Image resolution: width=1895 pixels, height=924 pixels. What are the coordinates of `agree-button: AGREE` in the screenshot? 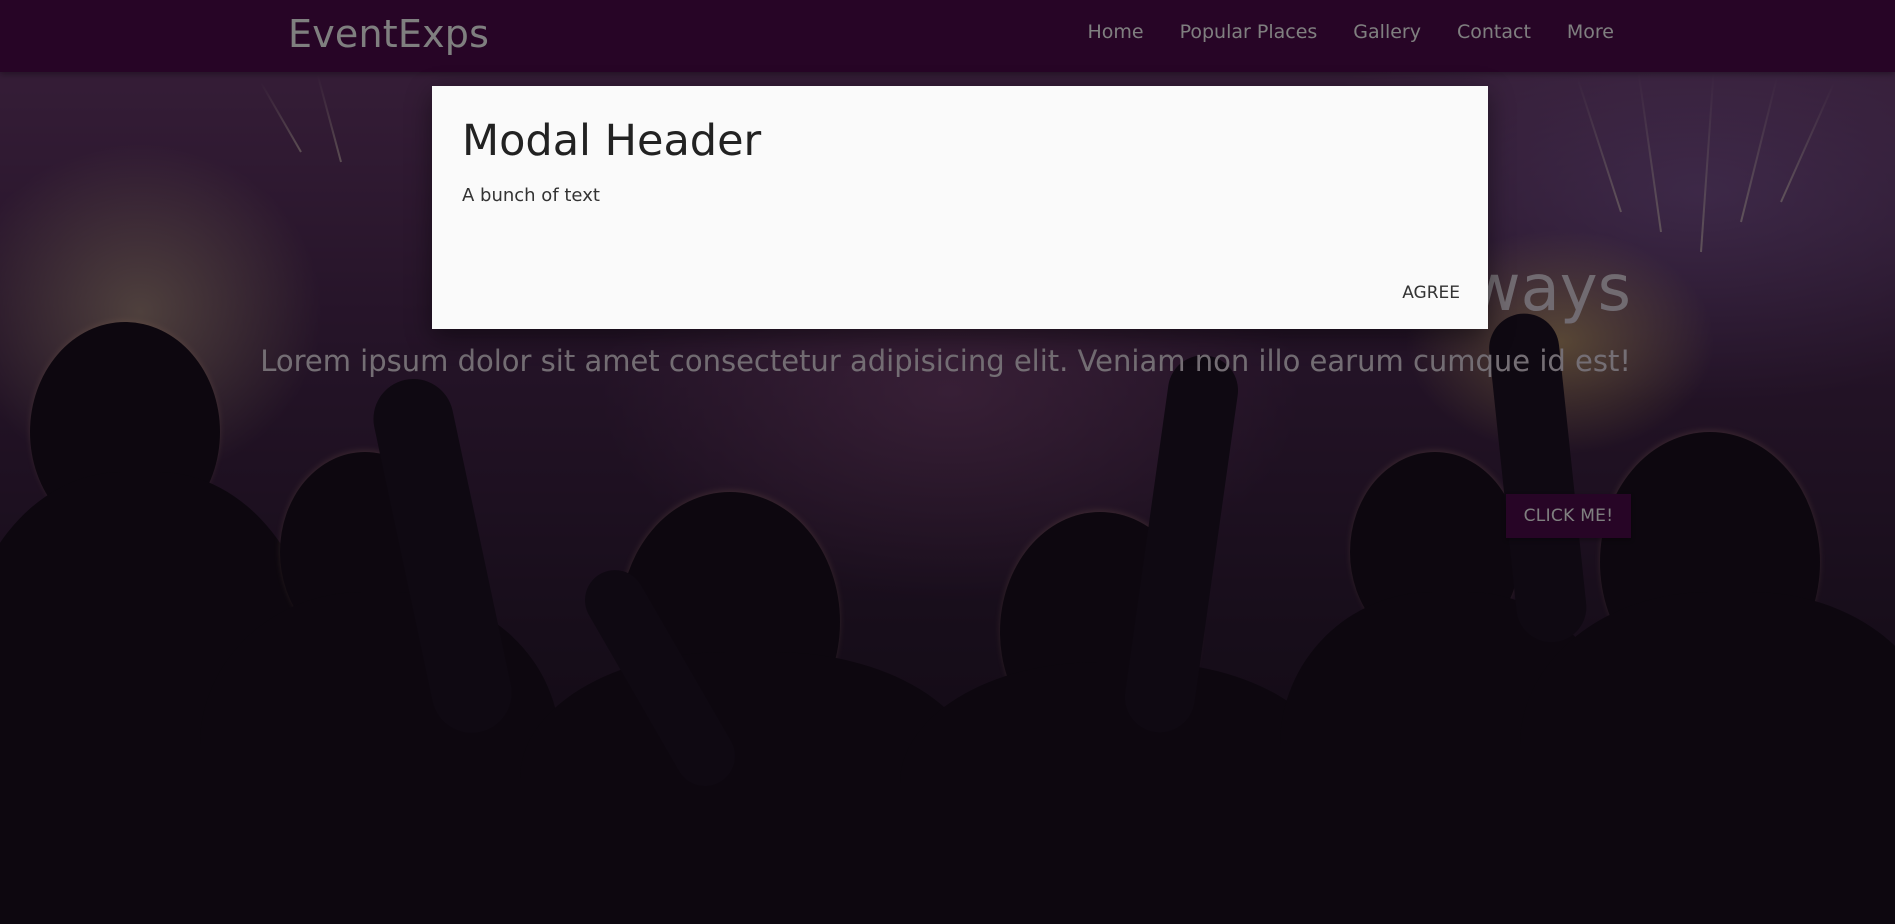 It's located at (1431, 293).